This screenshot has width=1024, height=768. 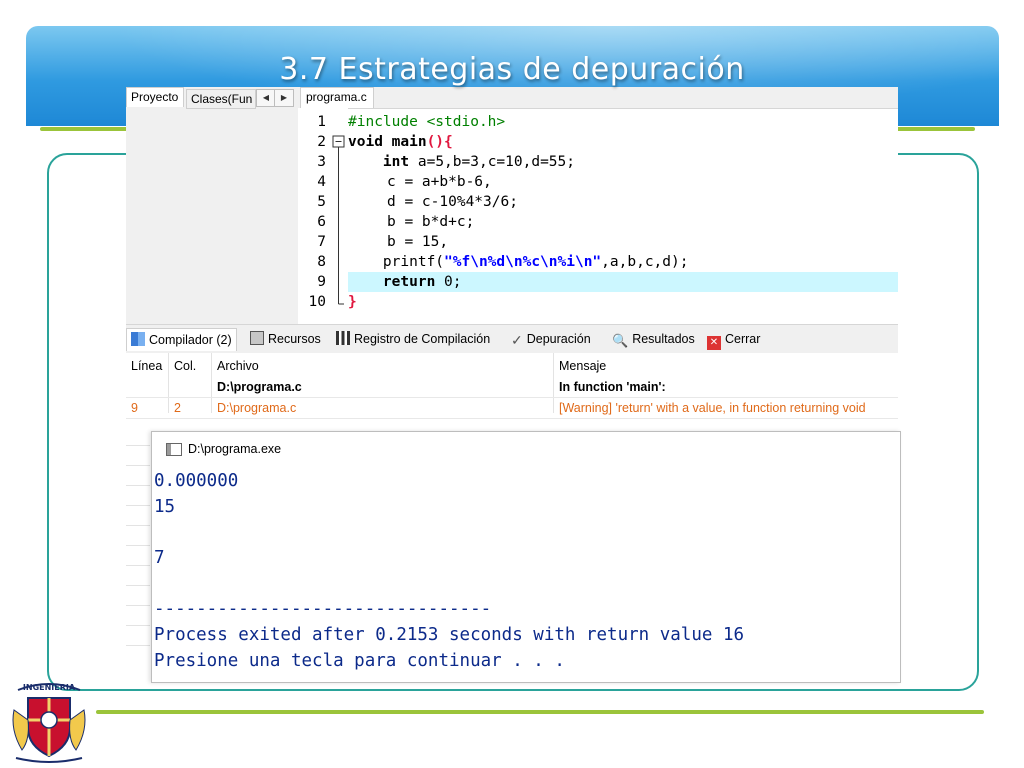 What do you see at coordinates (512, 387) in the screenshot?
I see `table-row: D:\programa.c In function 'main':` at bounding box center [512, 387].